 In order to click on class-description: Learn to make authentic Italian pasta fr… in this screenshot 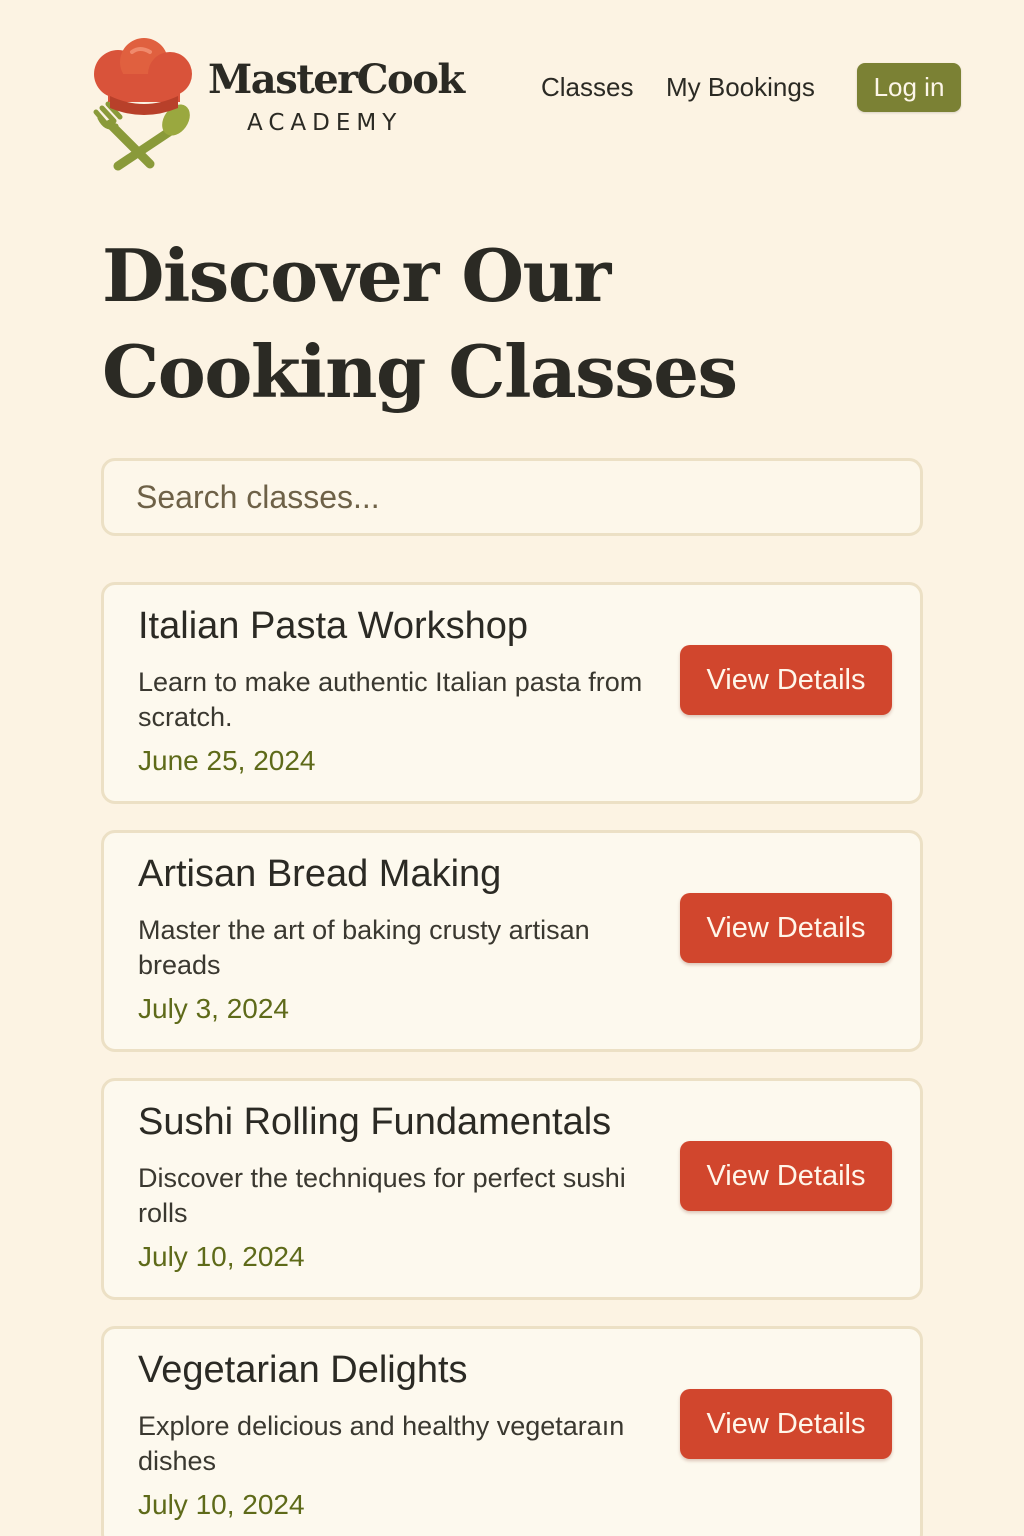, I will do `click(390, 699)`.